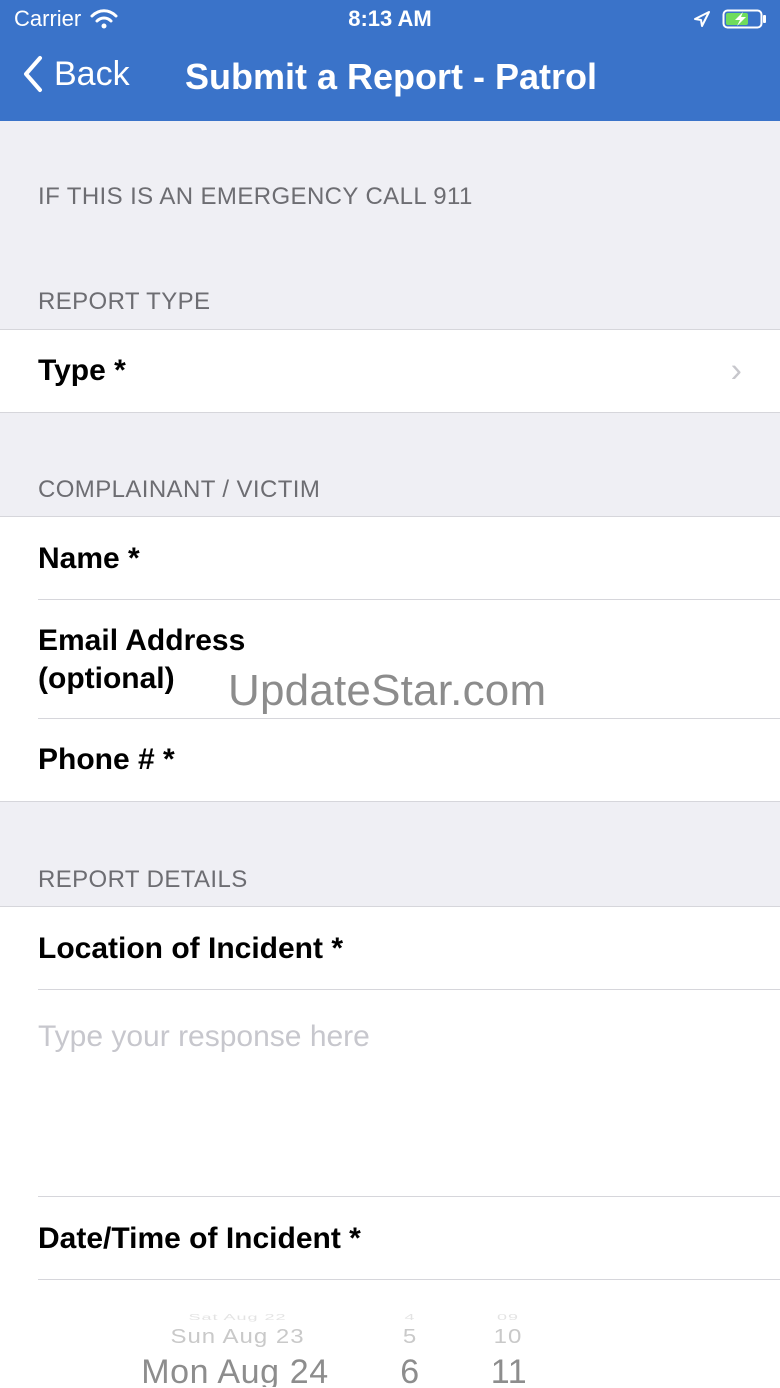  I want to click on screen-title: Submit a Report - Patrol, so click(391, 76).